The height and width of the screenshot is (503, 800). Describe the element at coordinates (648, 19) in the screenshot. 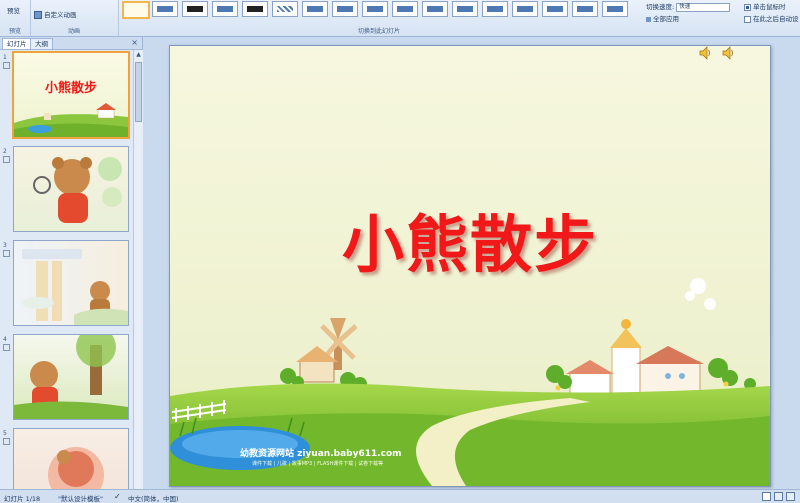

I see `apply-all-icon` at that location.